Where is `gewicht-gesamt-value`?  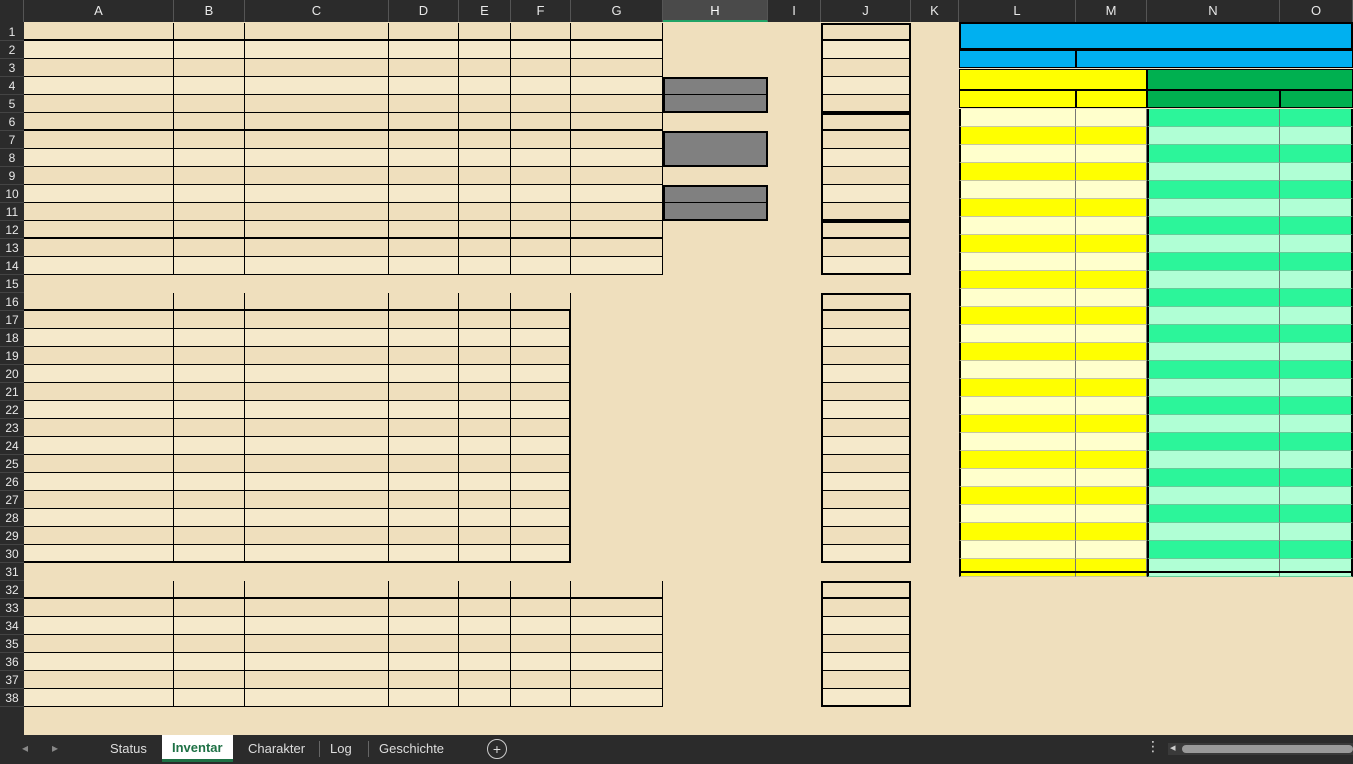
gewicht-gesamt-value is located at coordinates (715, 158).